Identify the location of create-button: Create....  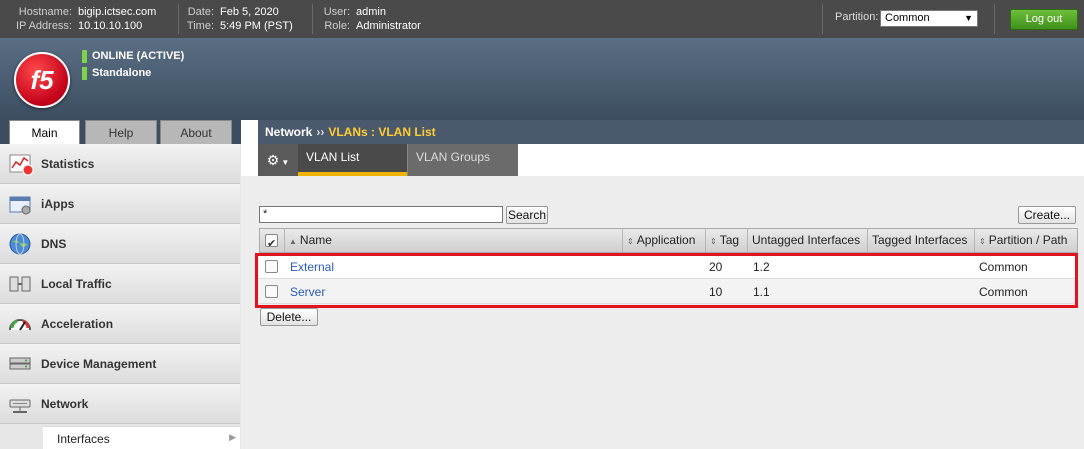
(1047, 215).